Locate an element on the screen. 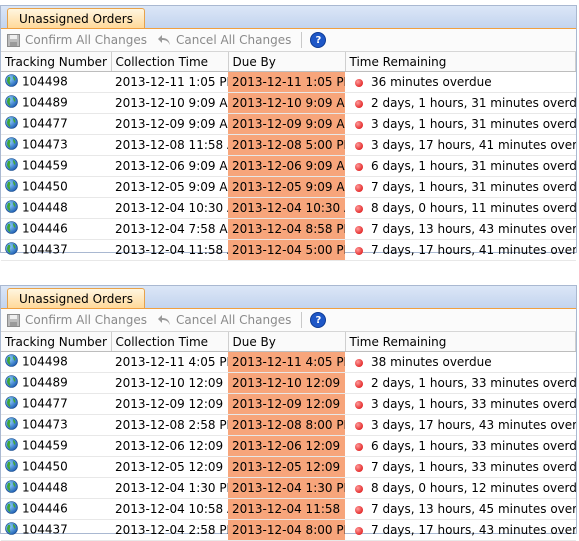  time-remaining-cell: 38 minutes overdue is located at coordinates (460, 362).